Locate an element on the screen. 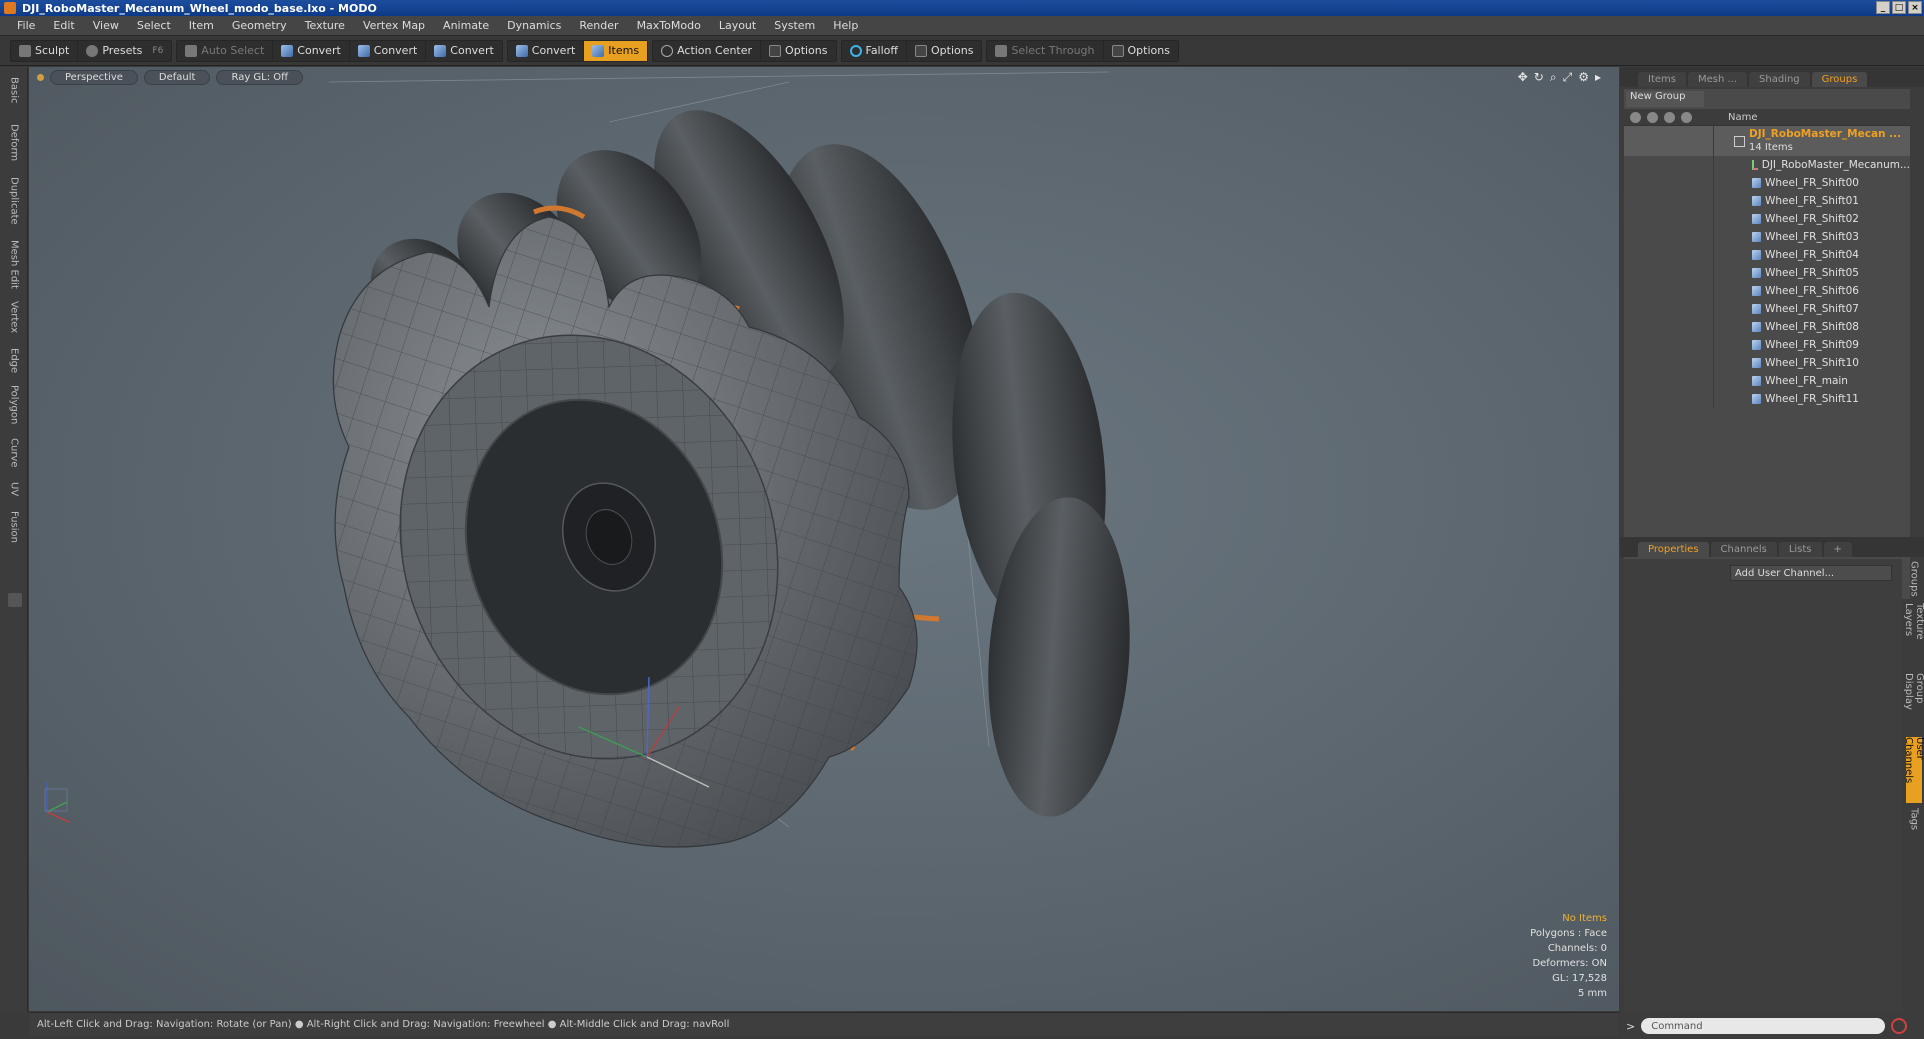 This screenshot has width=1924, height=1039. tab-curve: Curve is located at coordinates (14, 453).